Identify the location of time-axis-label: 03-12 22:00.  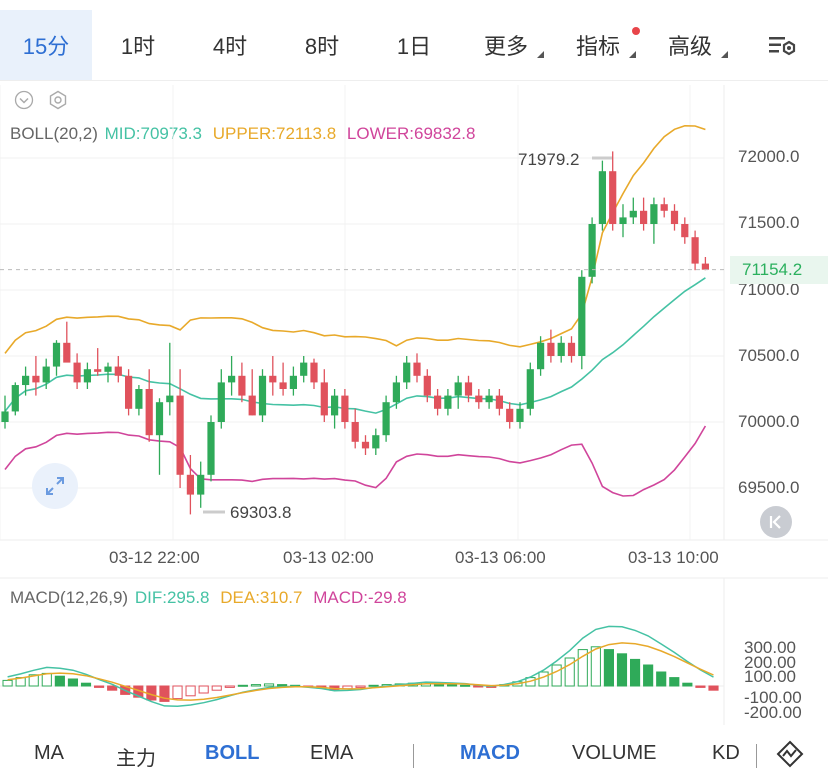
(154, 557).